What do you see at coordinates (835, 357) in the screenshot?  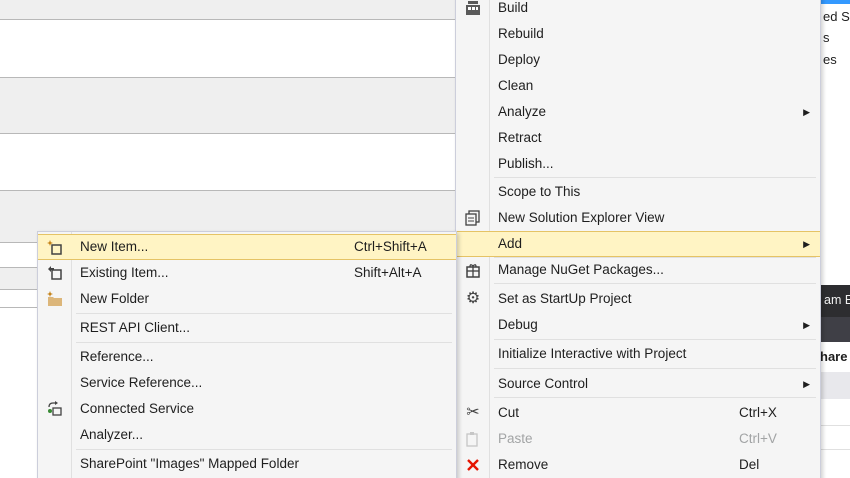 I see `share-label: hare` at bounding box center [835, 357].